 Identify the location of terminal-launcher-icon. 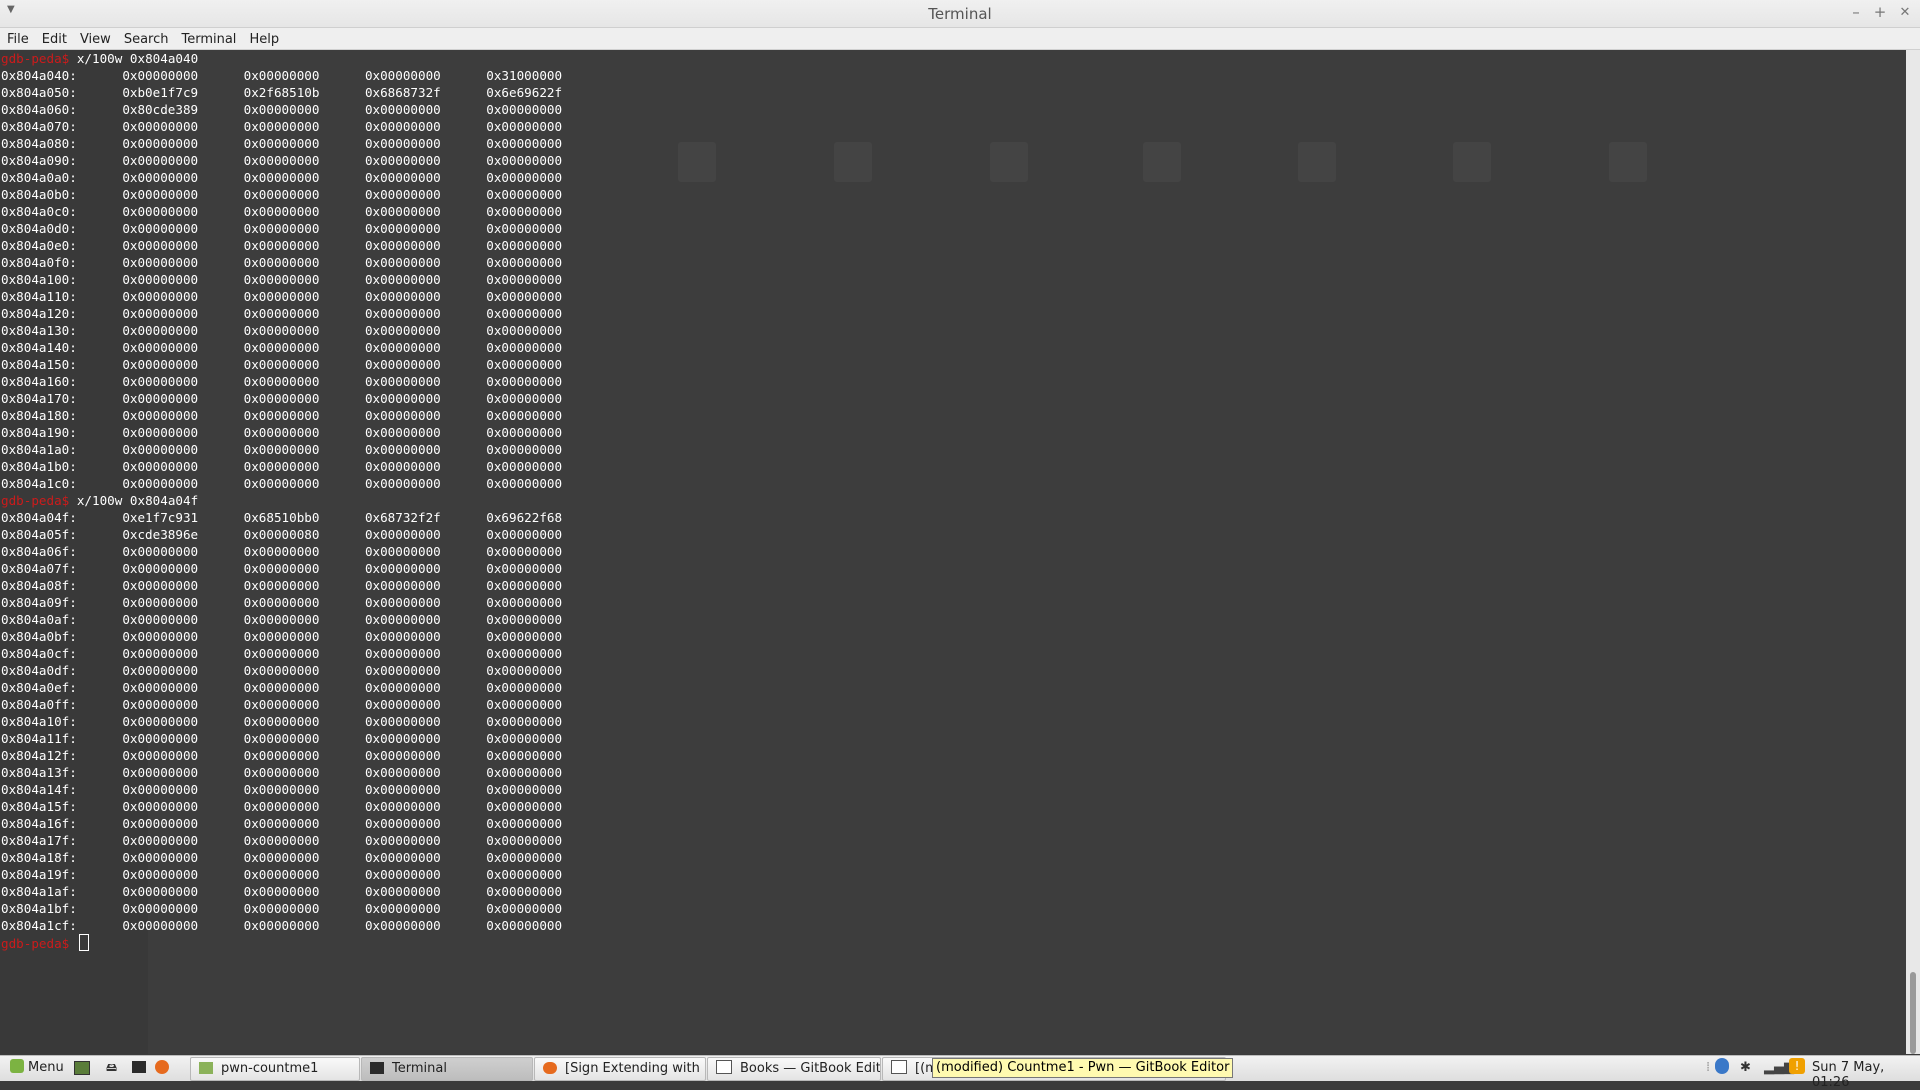
(142, 1068).